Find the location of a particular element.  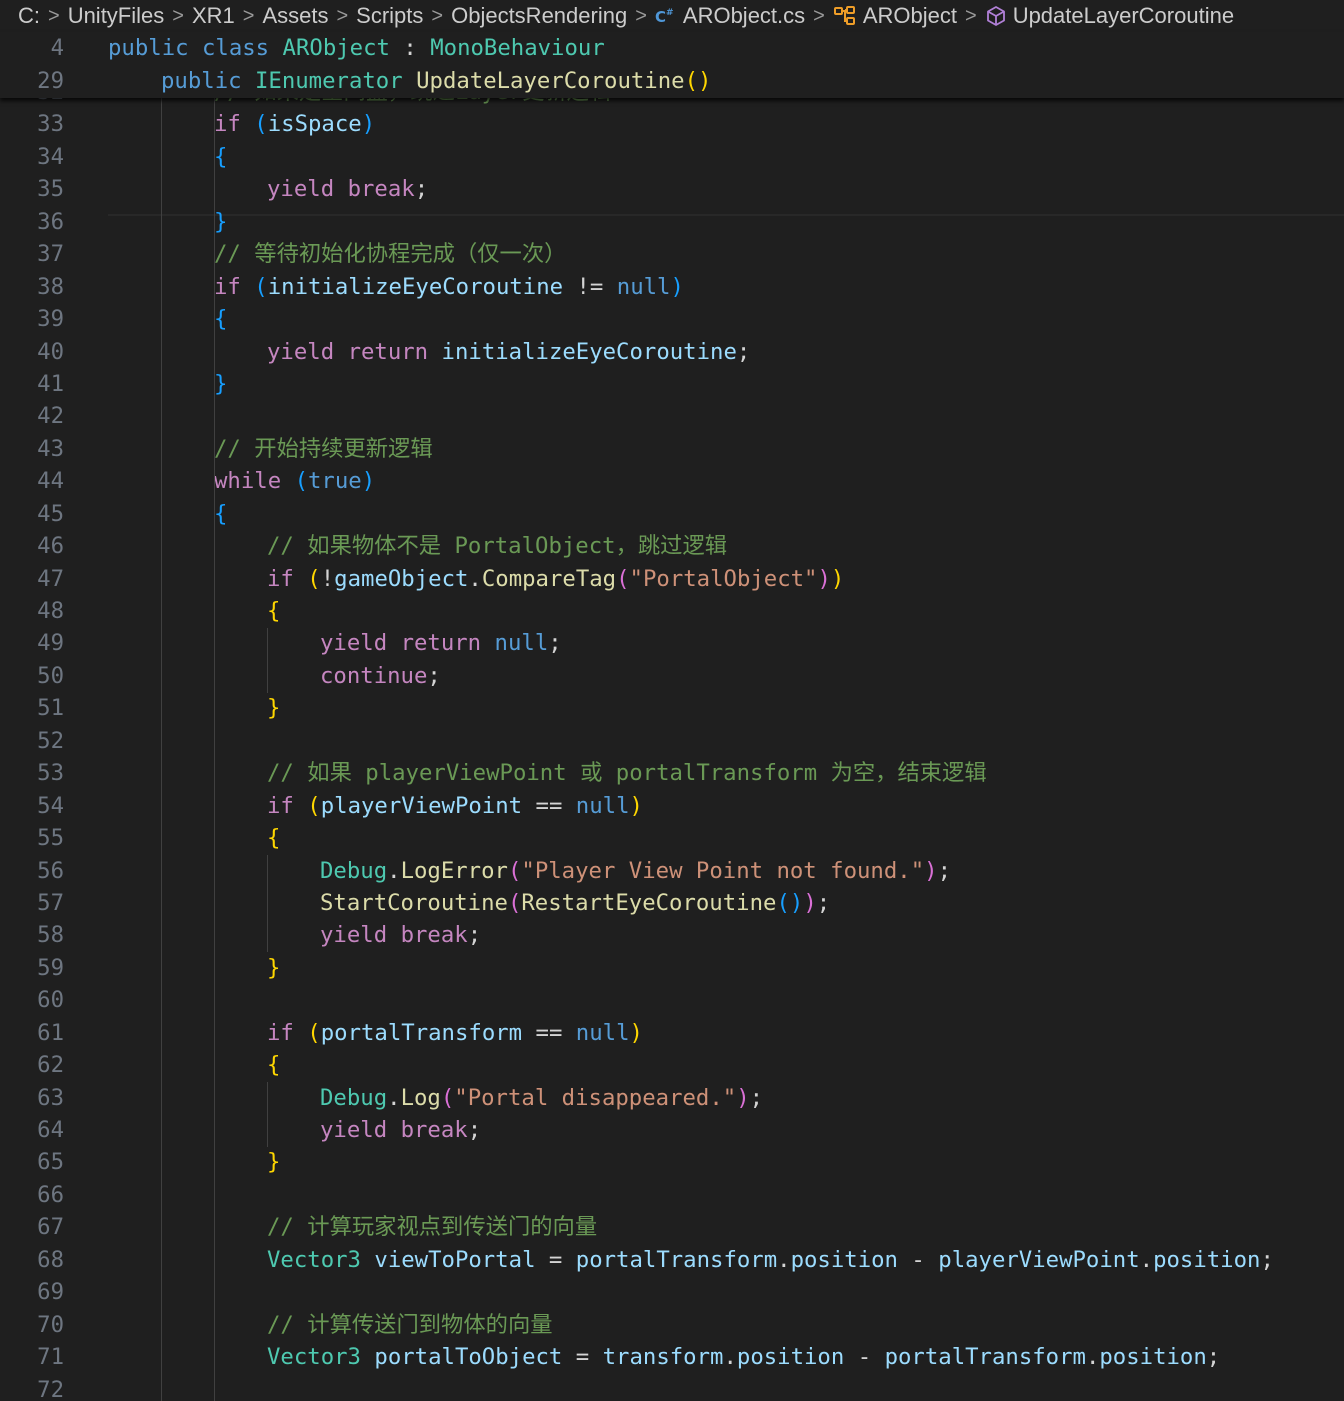

breadcrumb-item: UnityFiles is located at coordinates (116, 16).